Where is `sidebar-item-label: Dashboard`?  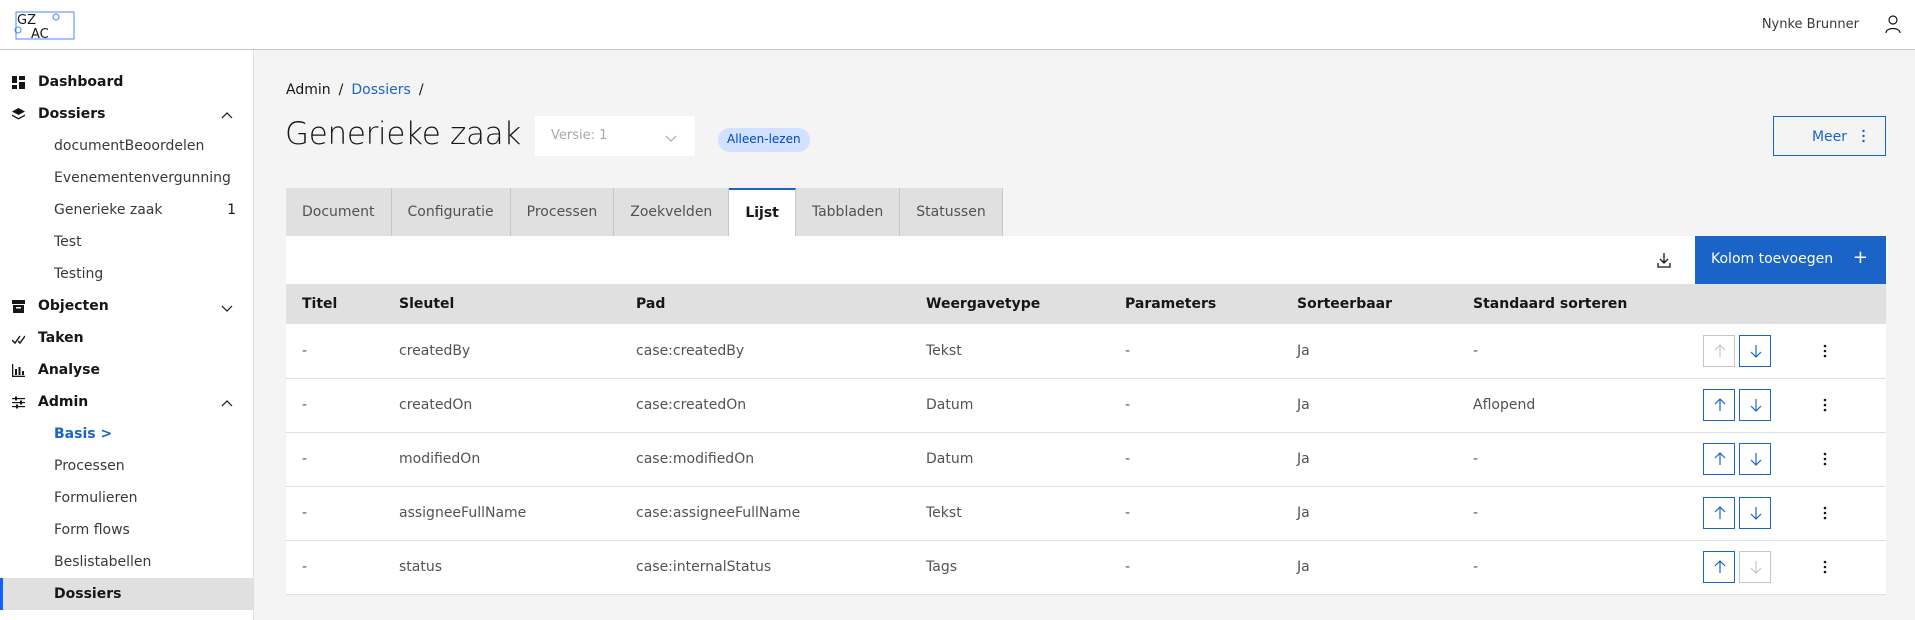 sidebar-item-label: Dashboard is located at coordinates (81, 82).